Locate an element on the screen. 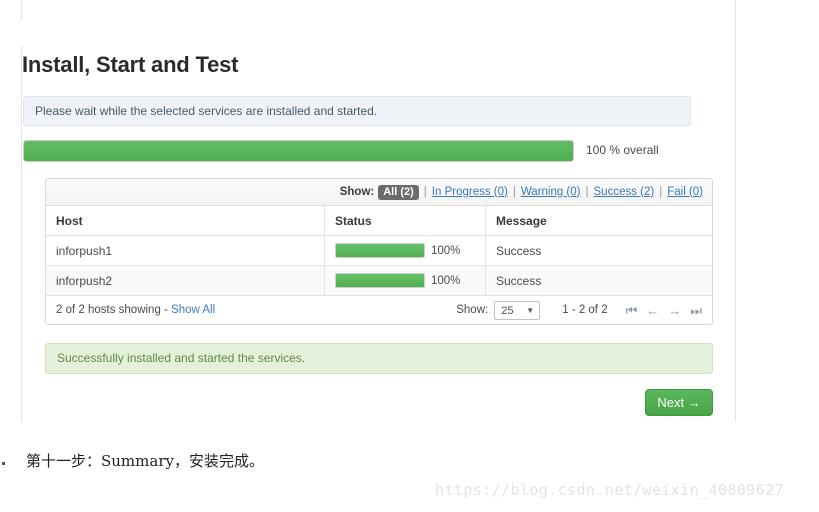 The height and width of the screenshot is (512, 819). show-all-link: Show All is located at coordinates (193, 310).